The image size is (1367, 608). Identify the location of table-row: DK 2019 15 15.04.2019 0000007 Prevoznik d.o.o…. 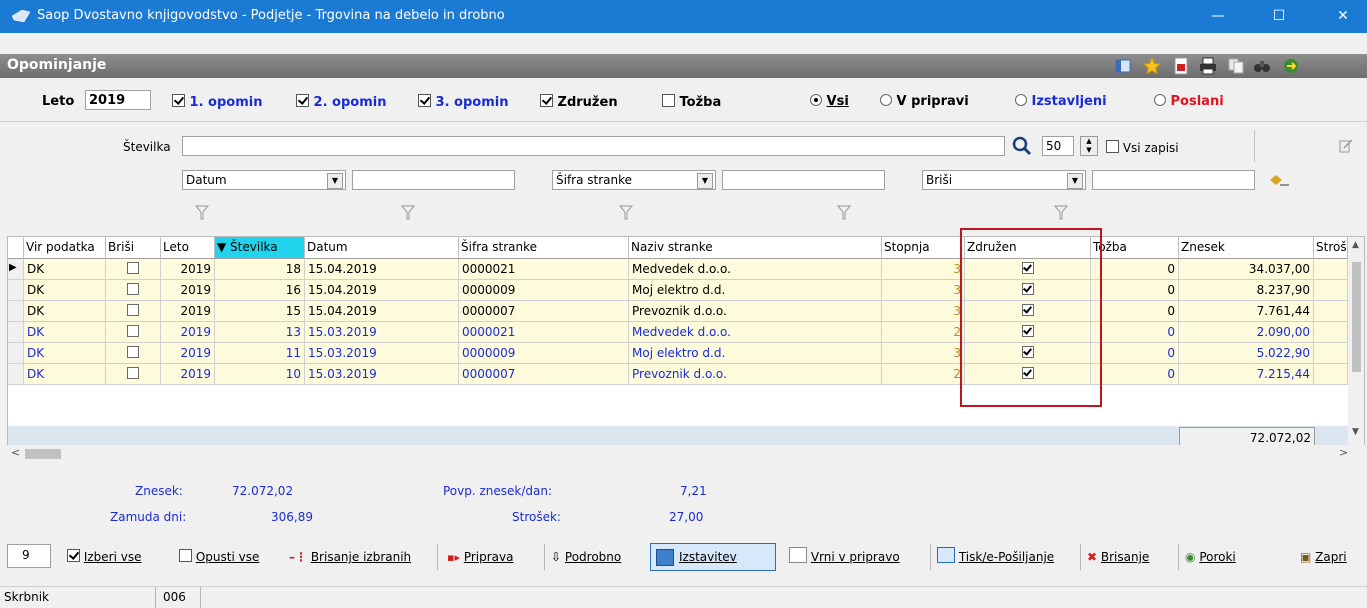
(678, 311).